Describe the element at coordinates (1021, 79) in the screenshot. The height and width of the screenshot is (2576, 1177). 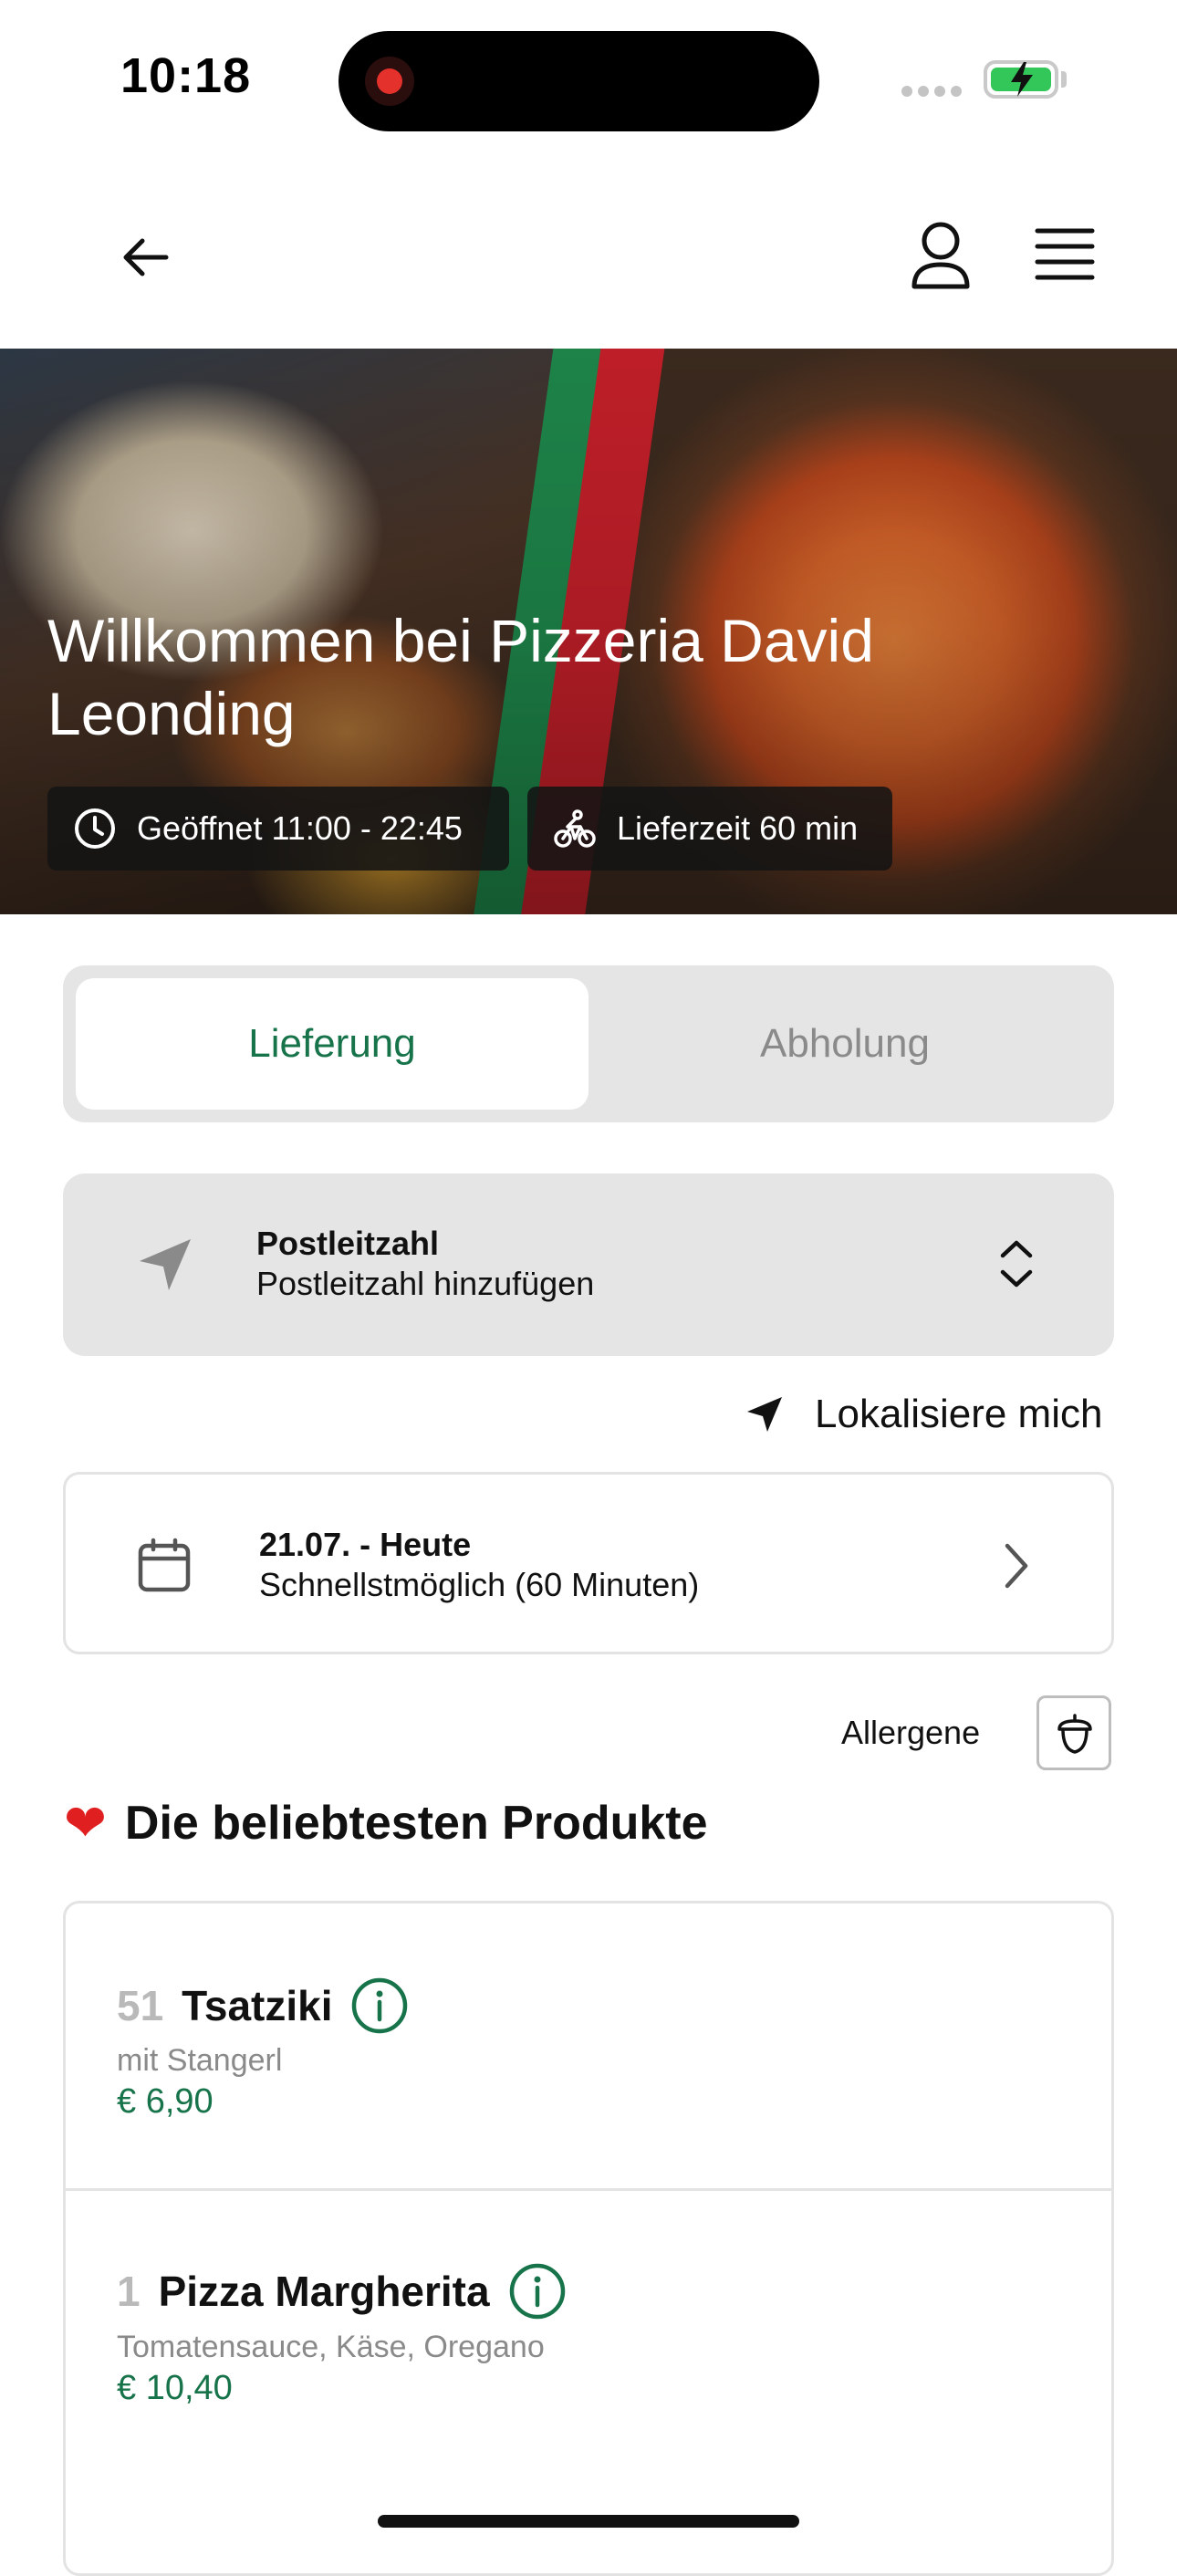
I see `battery-icon` at that location.